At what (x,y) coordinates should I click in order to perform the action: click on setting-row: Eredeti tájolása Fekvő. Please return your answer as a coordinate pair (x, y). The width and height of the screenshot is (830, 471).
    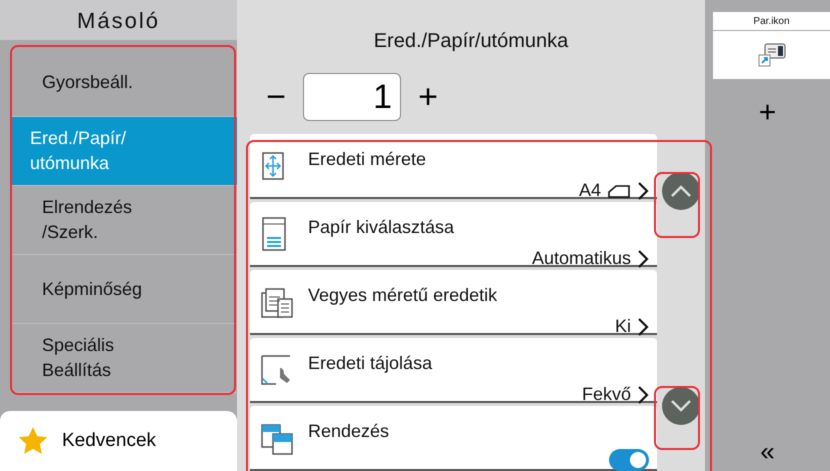
    Looking at the image, I should click on (453, 370).